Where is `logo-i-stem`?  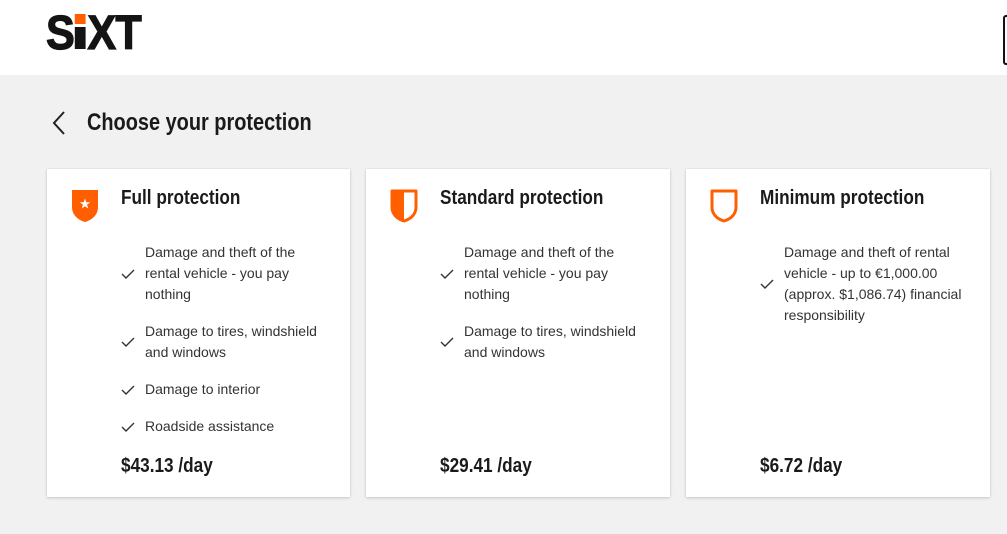
logo-i-stem is located at coordinates (80, 38).